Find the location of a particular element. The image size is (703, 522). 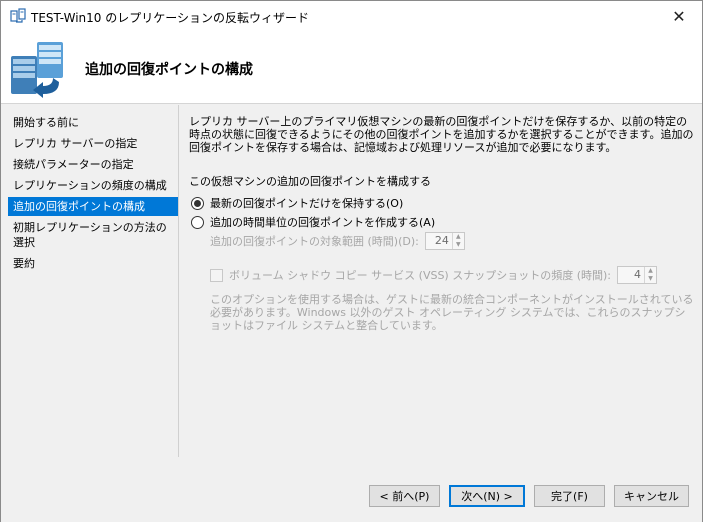

hourly-label: 追加の時間単位の回復ポイントを作成する(A) is located at coordinates (323, 222).